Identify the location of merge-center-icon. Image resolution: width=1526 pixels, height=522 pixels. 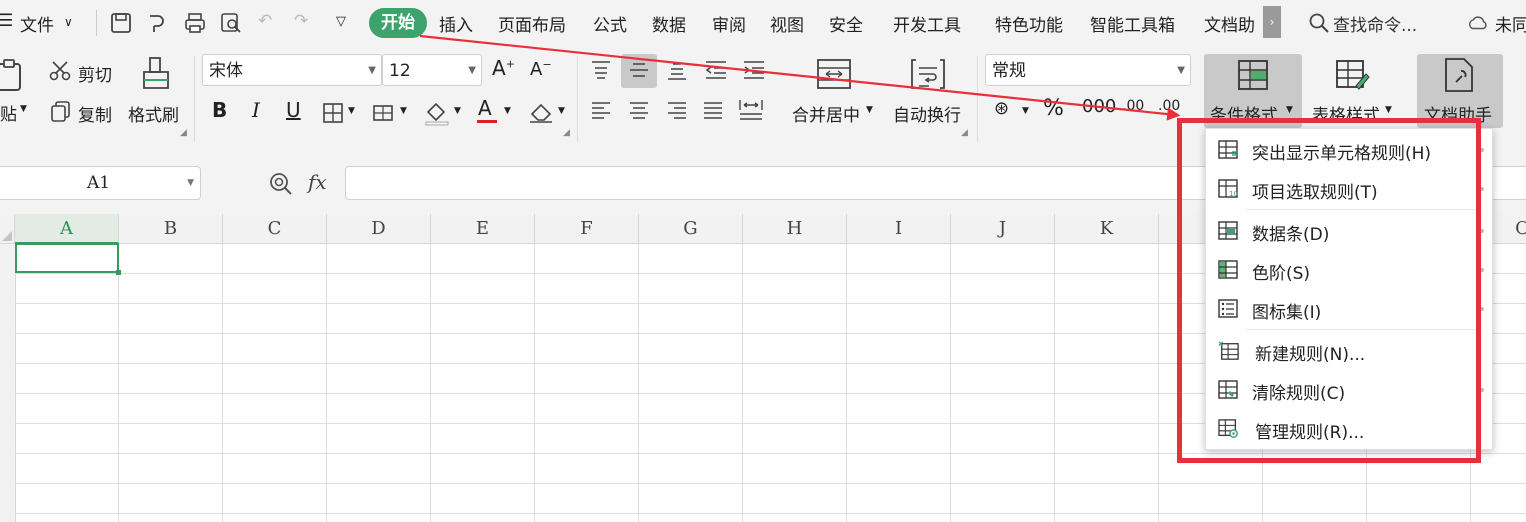
(834, 74).